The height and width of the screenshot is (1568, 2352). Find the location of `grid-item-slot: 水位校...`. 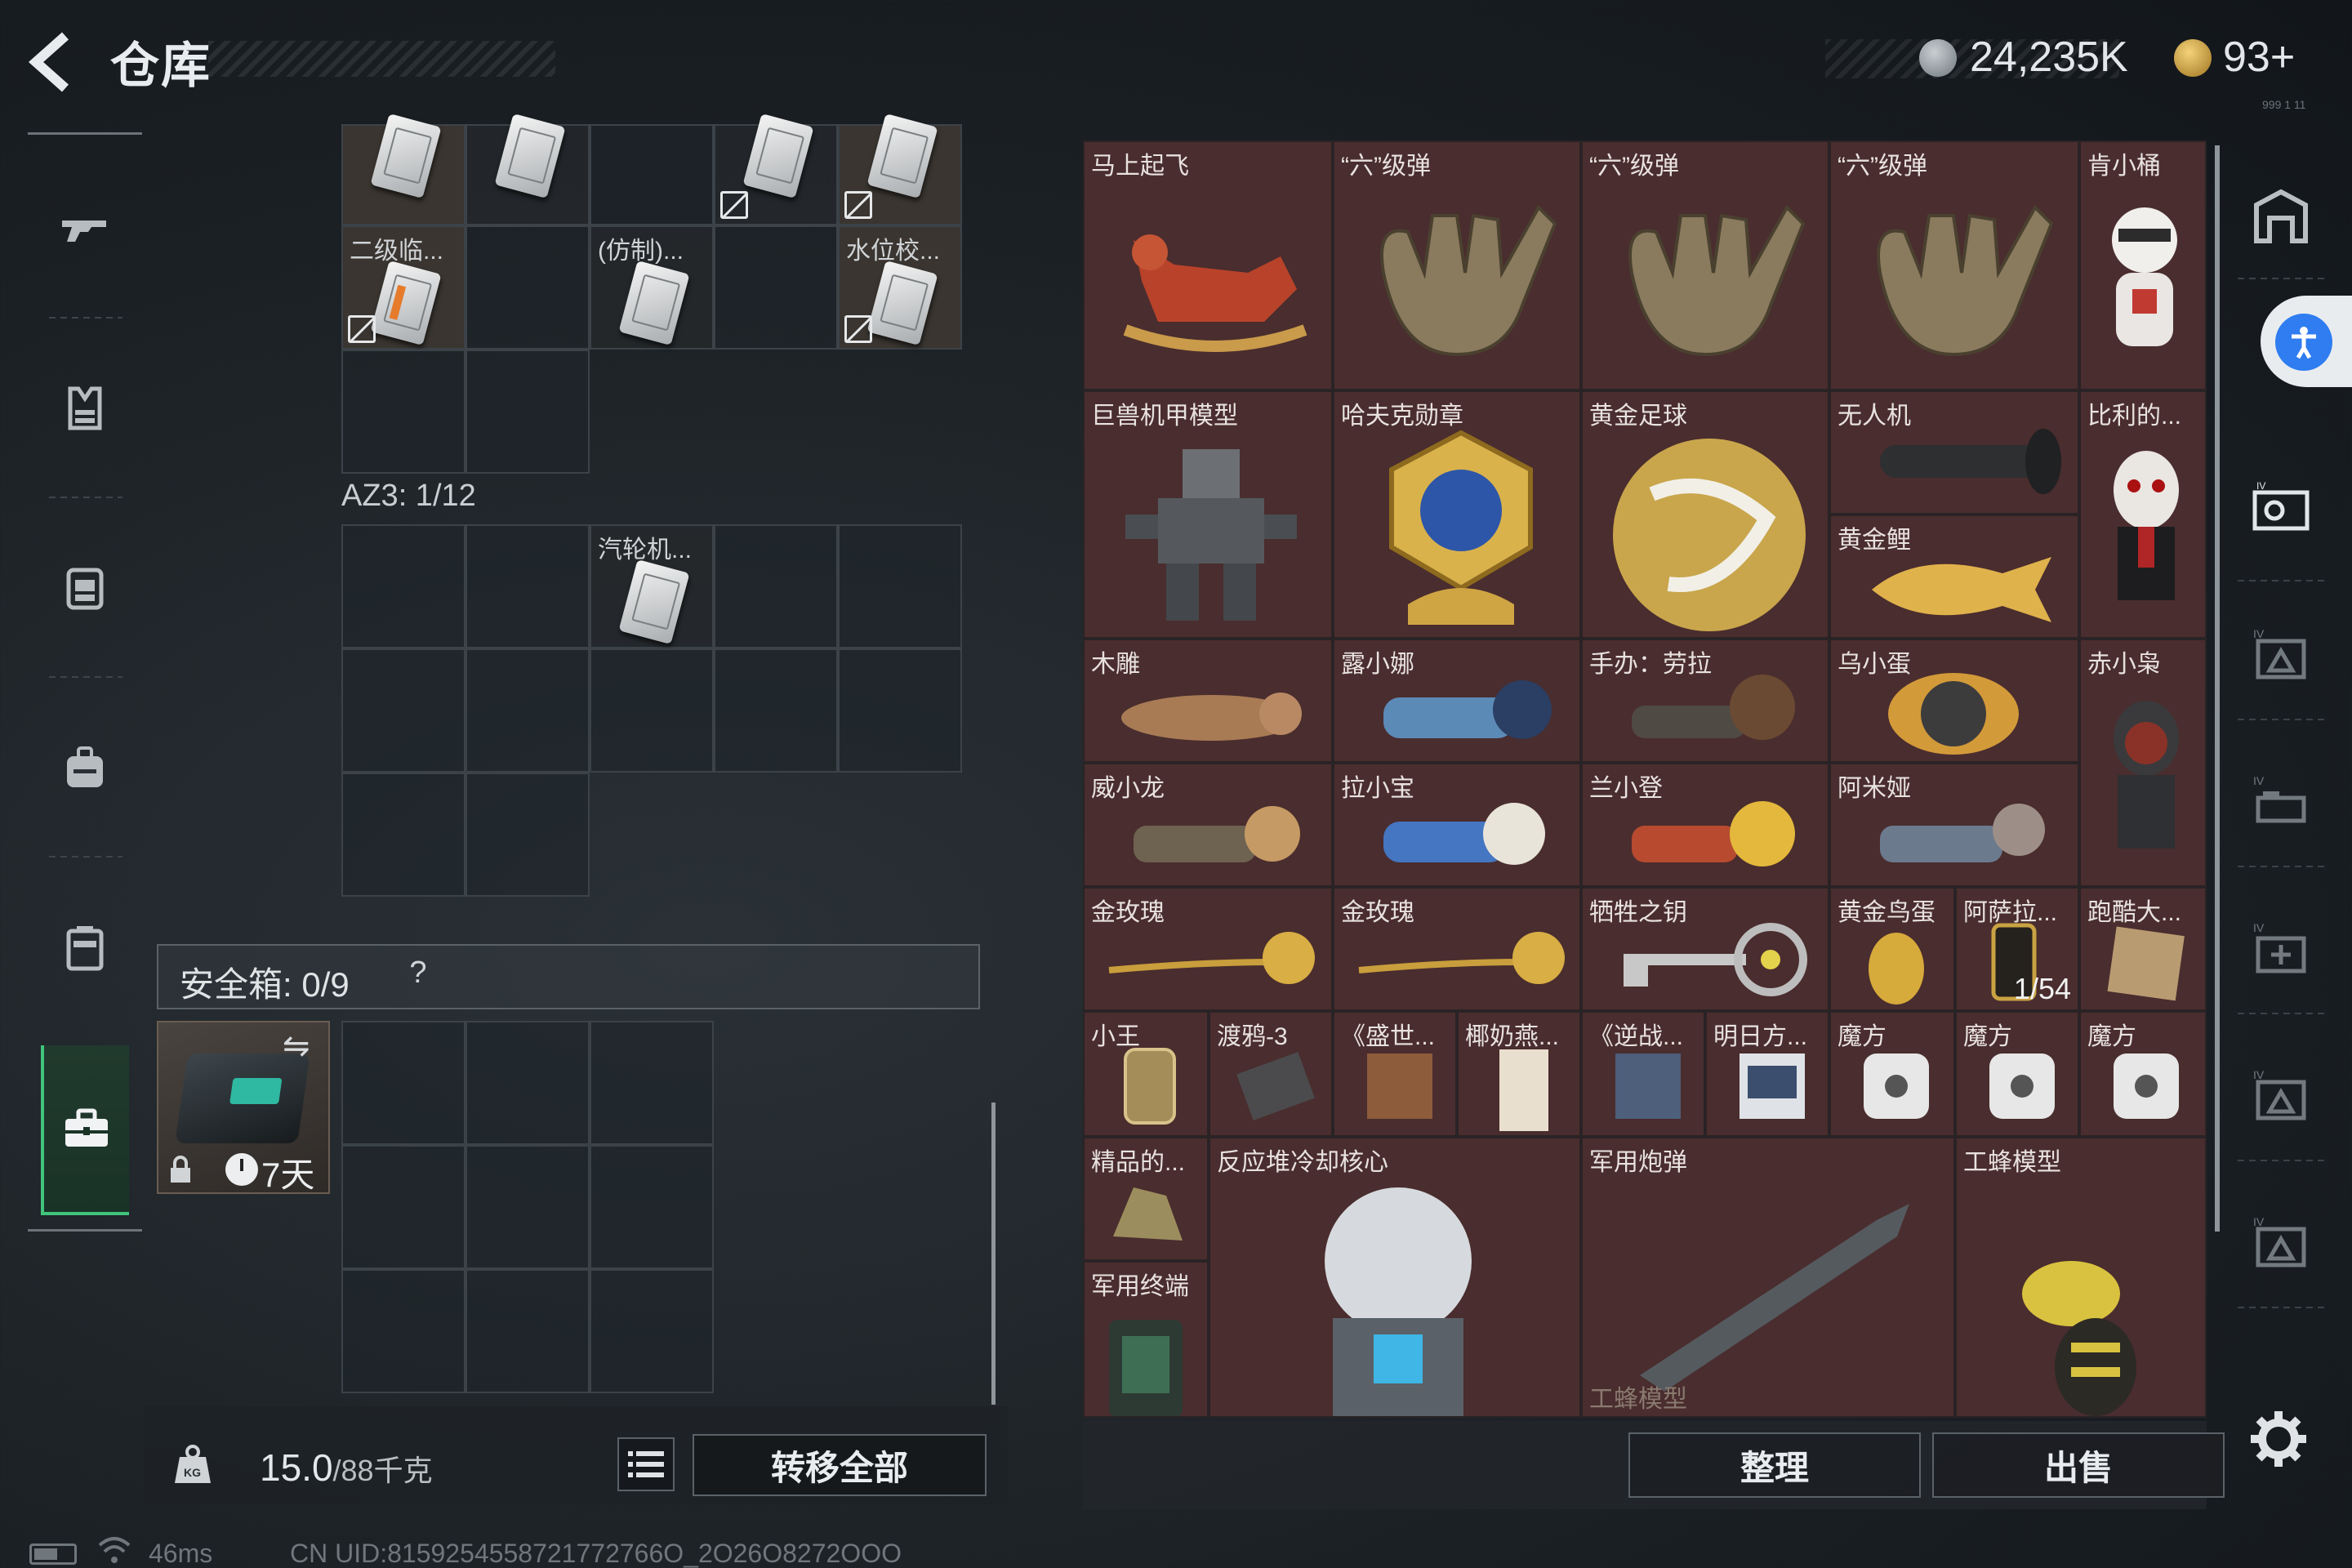

grid-item-slot: 水位校... is located at coordinates (900, 287).